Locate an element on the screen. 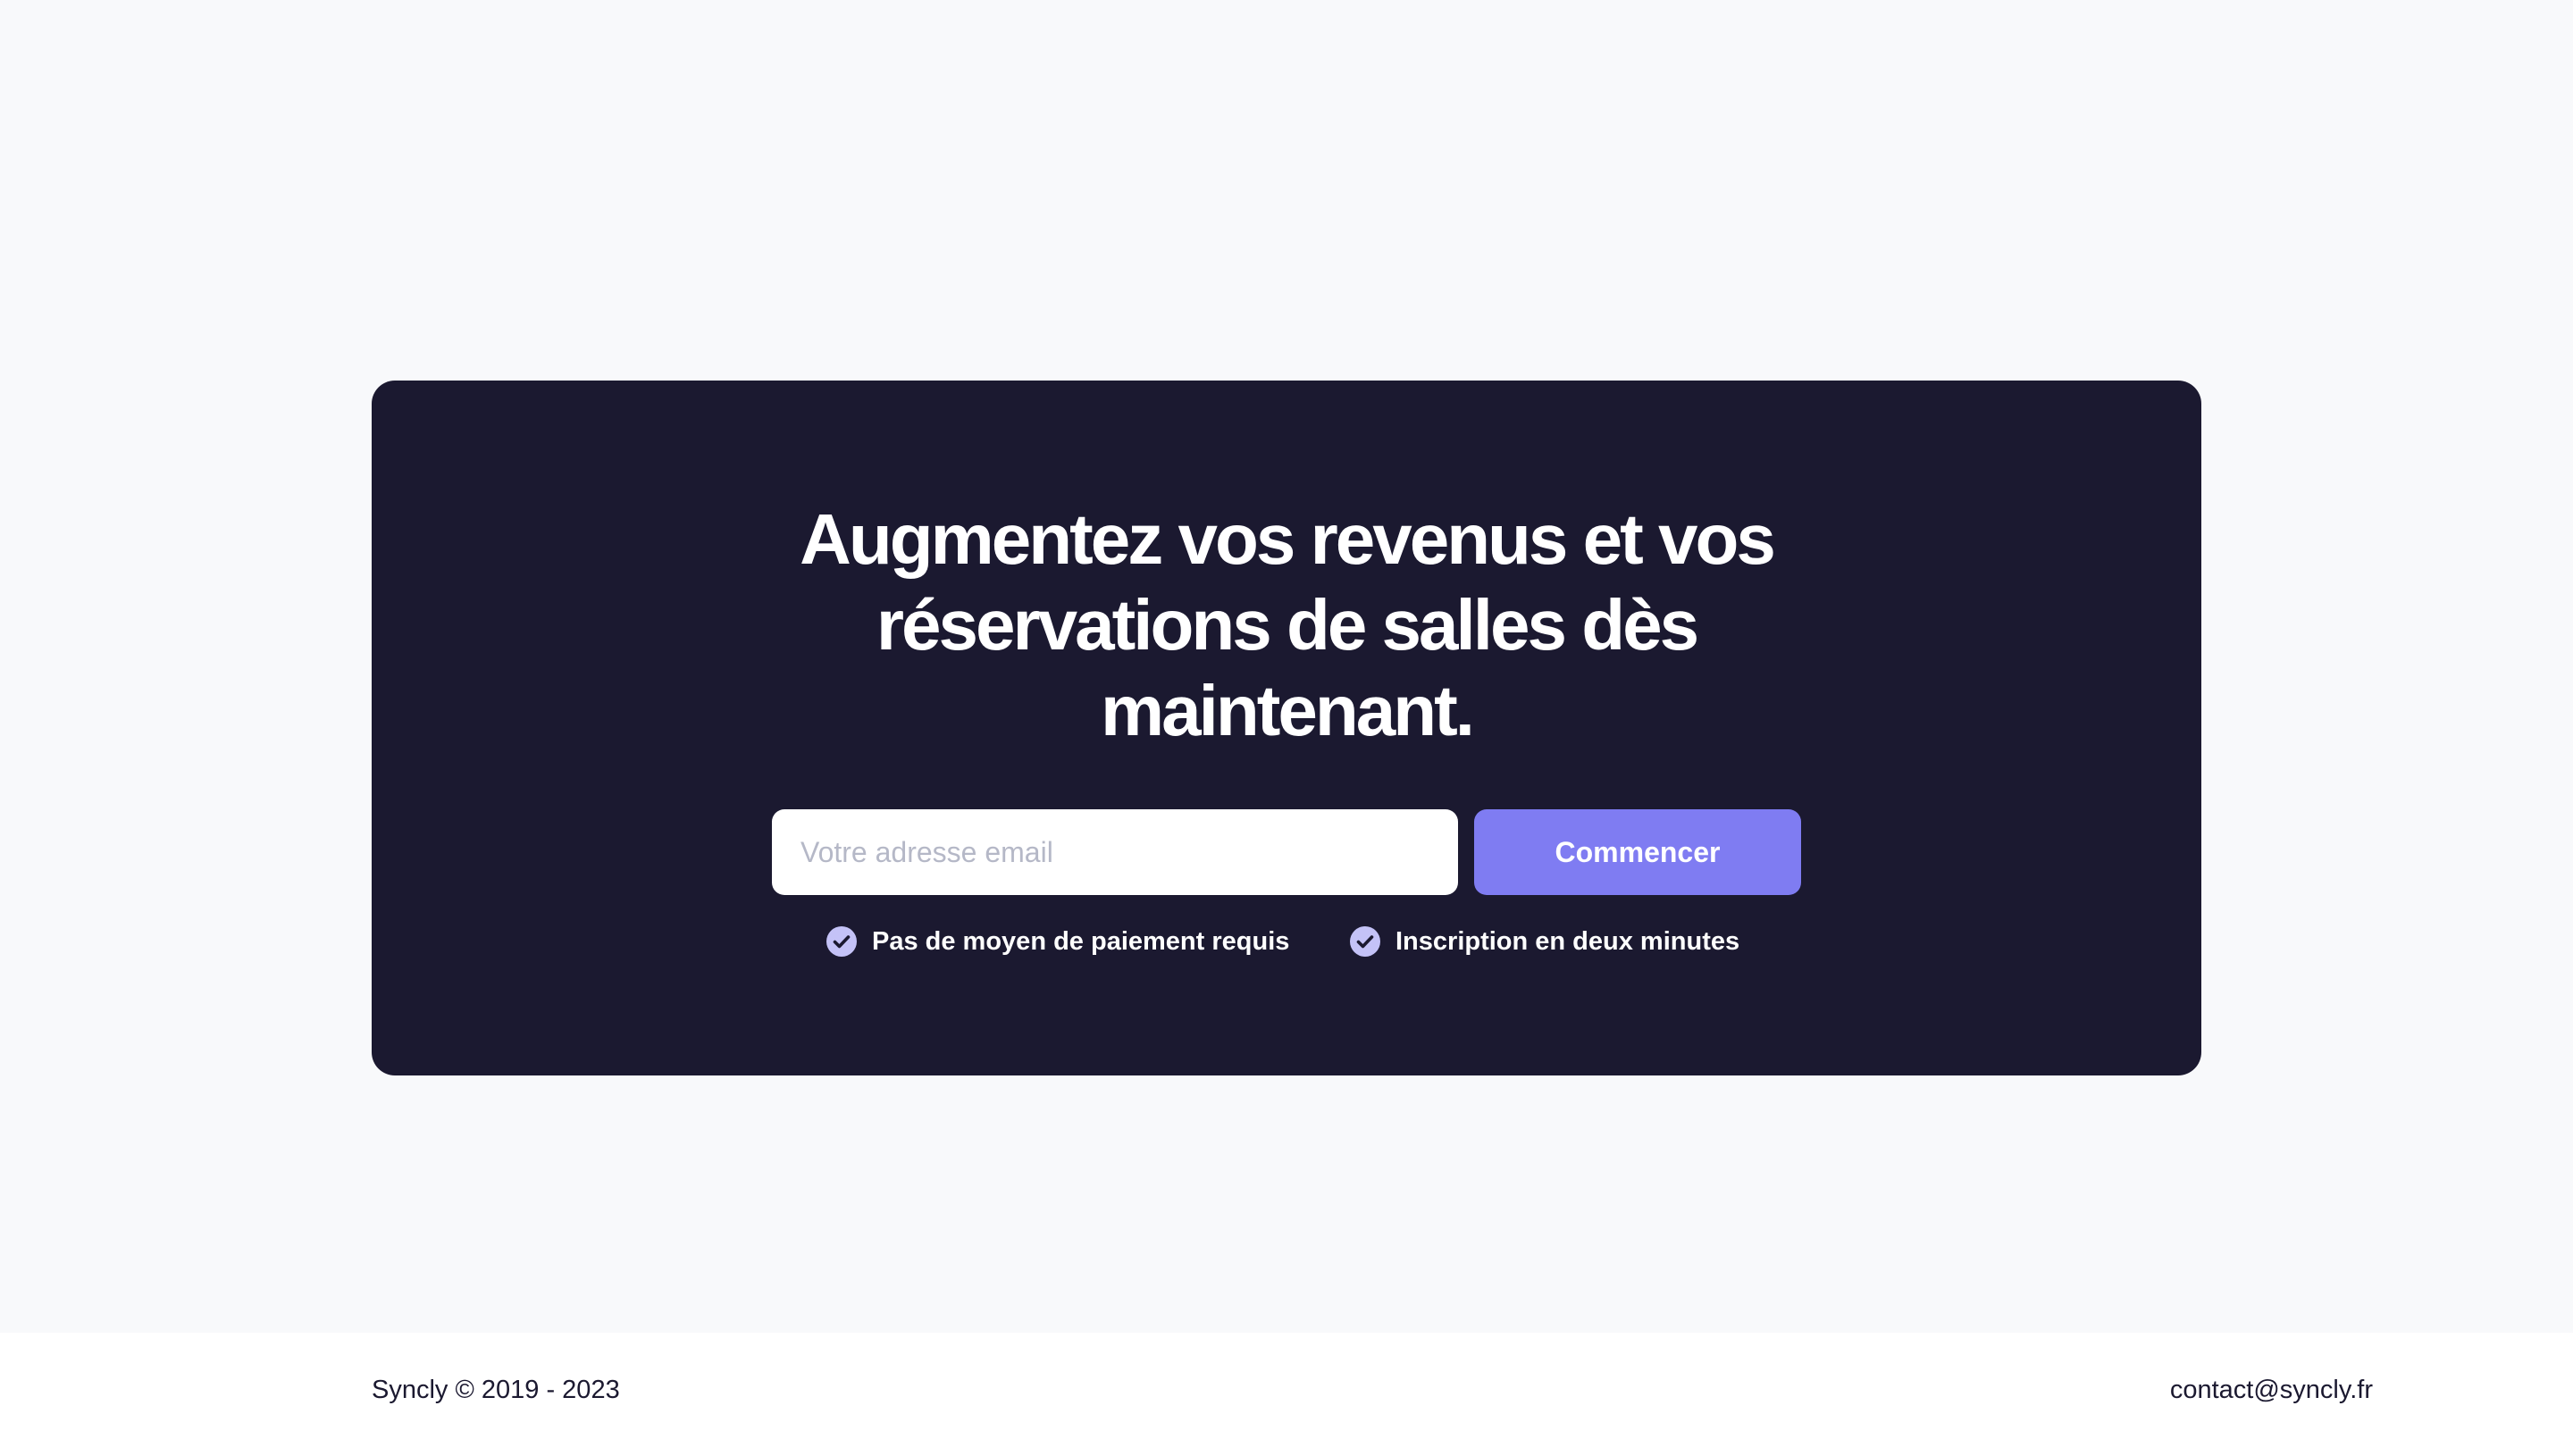 This screenshot has height=1456, width=2573. footer-contact-link: contact@syncly.fr is located at coordinates (2271, 1390).